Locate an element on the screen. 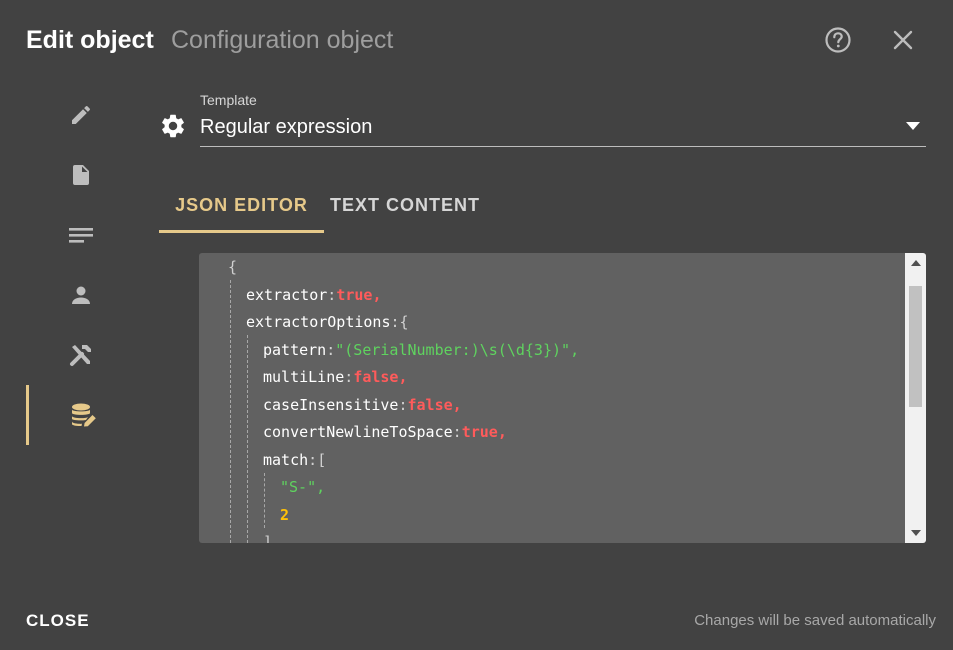 Image resolution: width=953 pixels, height=650 pixels. arrow-up-icon is located at coordinates (915, 263).